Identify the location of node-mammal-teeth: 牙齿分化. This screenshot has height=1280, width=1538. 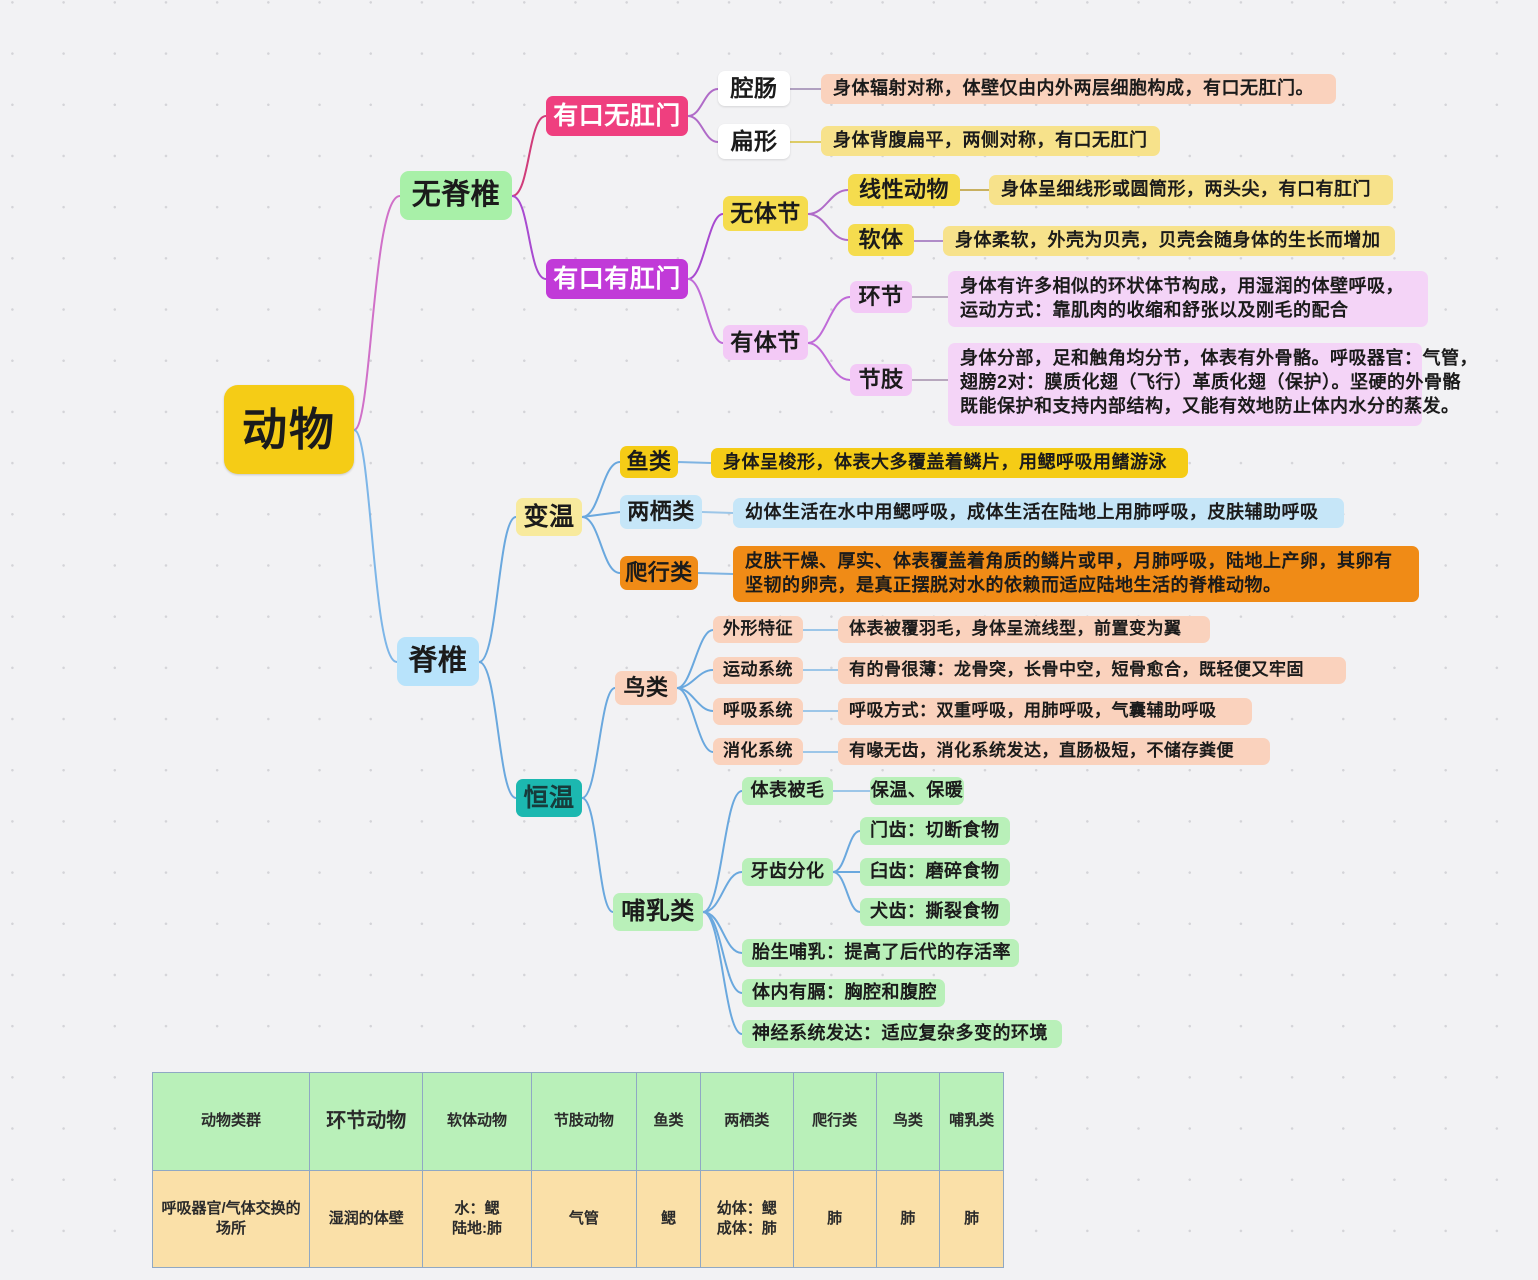
(787, 872).